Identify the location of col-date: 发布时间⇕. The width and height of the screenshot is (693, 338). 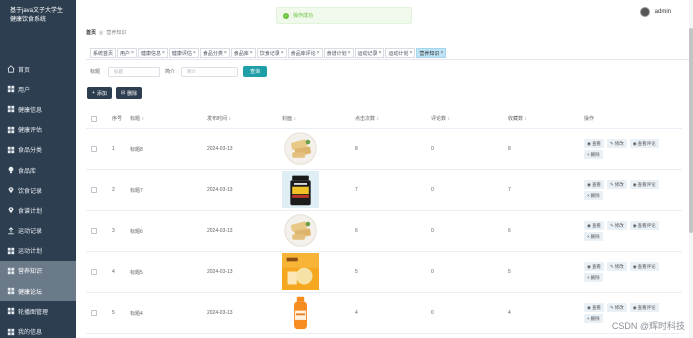
(240, 118).